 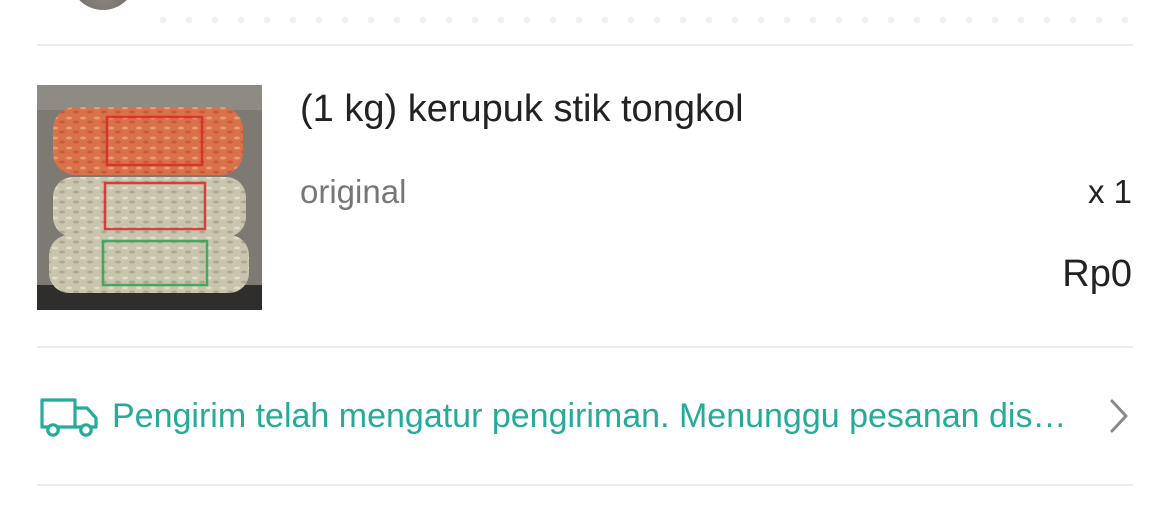 What do you see at coordinates (1109, 191) in the screenshot?
I see `product-quantity: x 1` at bounding box center [1109, 191].